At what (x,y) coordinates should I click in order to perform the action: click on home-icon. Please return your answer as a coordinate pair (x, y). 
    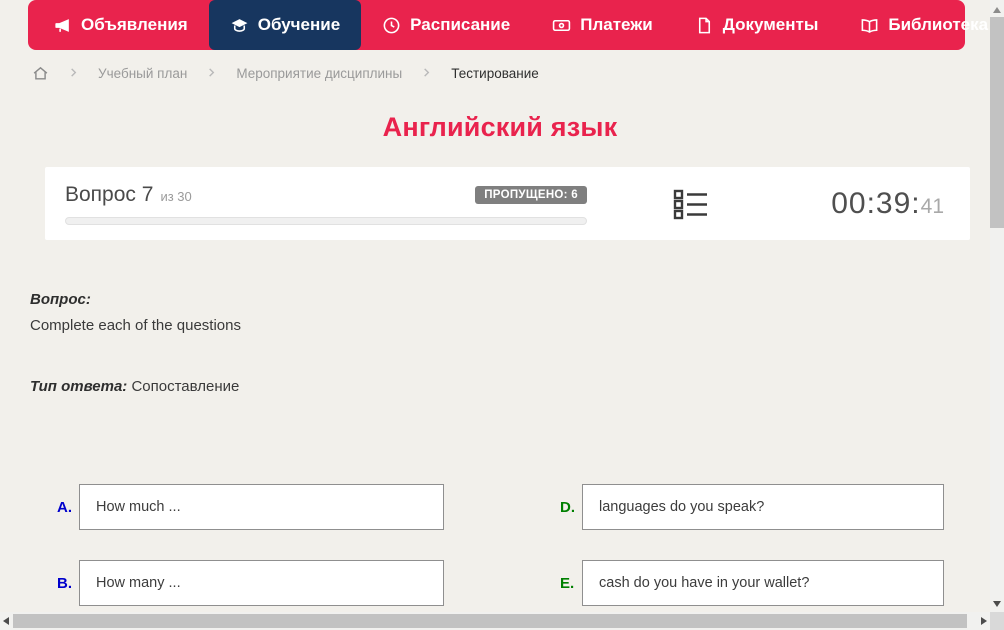
    Looking at the image, I should click on (40, 73).